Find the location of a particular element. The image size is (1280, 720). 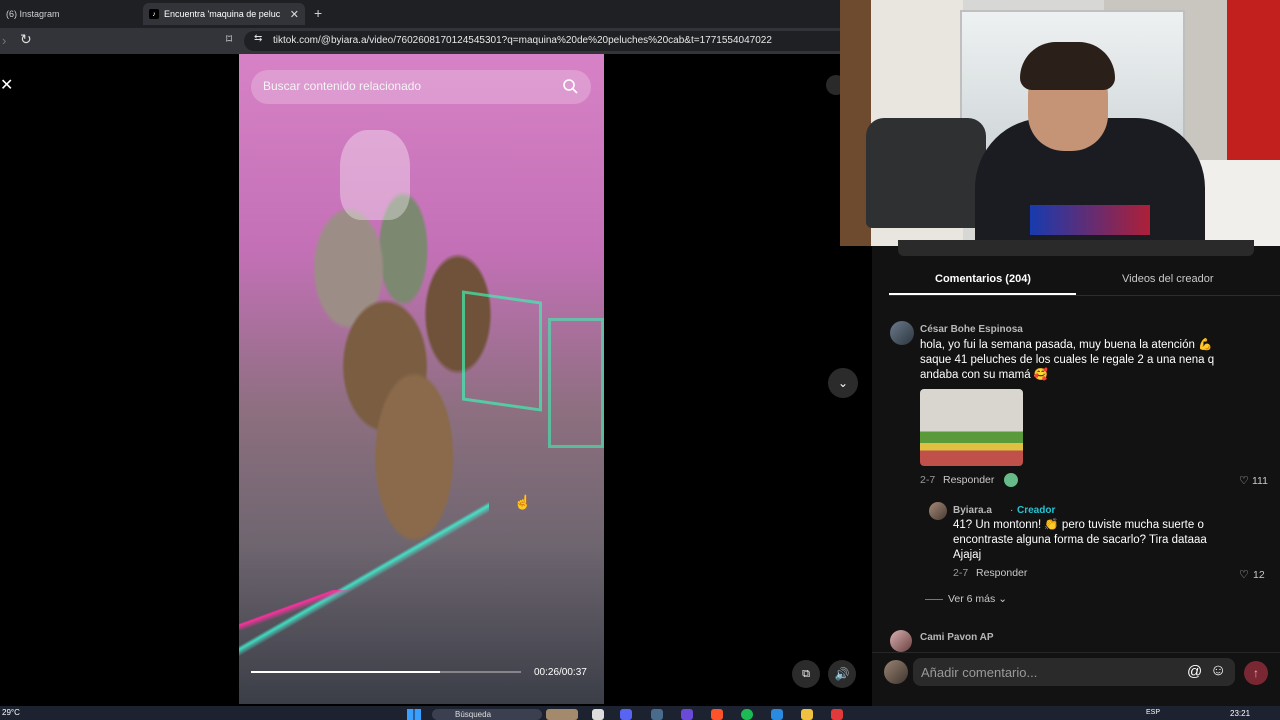

weather-widget: 29°C is located at coordinates (11, 712).